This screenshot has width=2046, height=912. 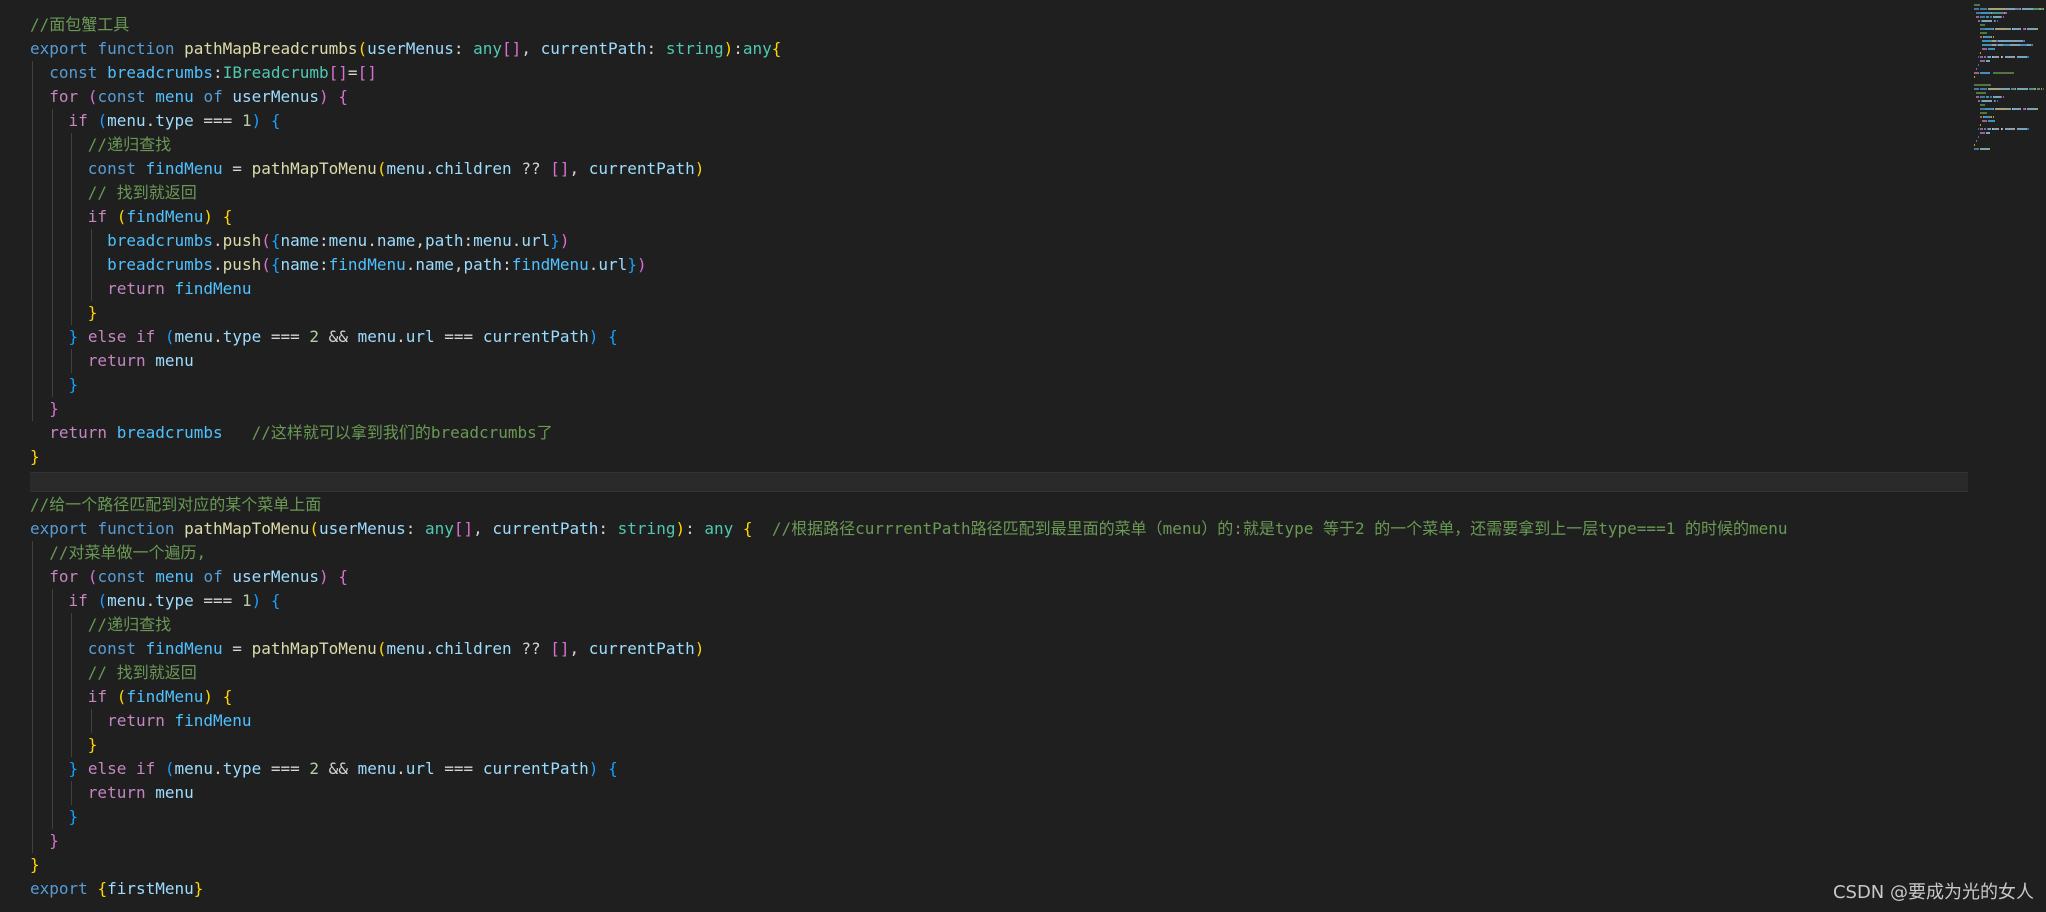 What do you see at coordinates (121, 96) in the screenshot?
I see `code-token: const` at bounding box center [121, 96].